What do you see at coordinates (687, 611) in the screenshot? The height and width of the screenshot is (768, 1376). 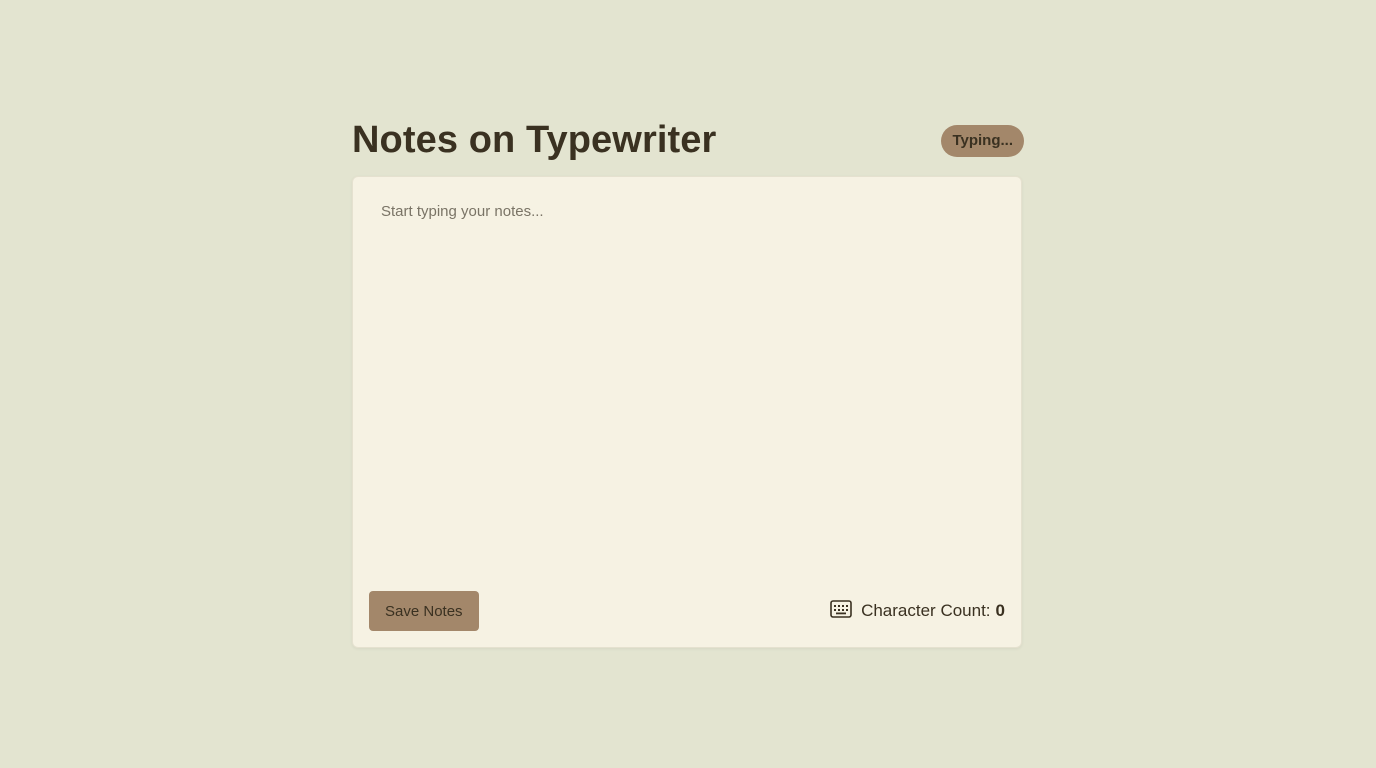 I see `card-footer: Save Notes Character Count: 0` at bounding box center [687, 611].